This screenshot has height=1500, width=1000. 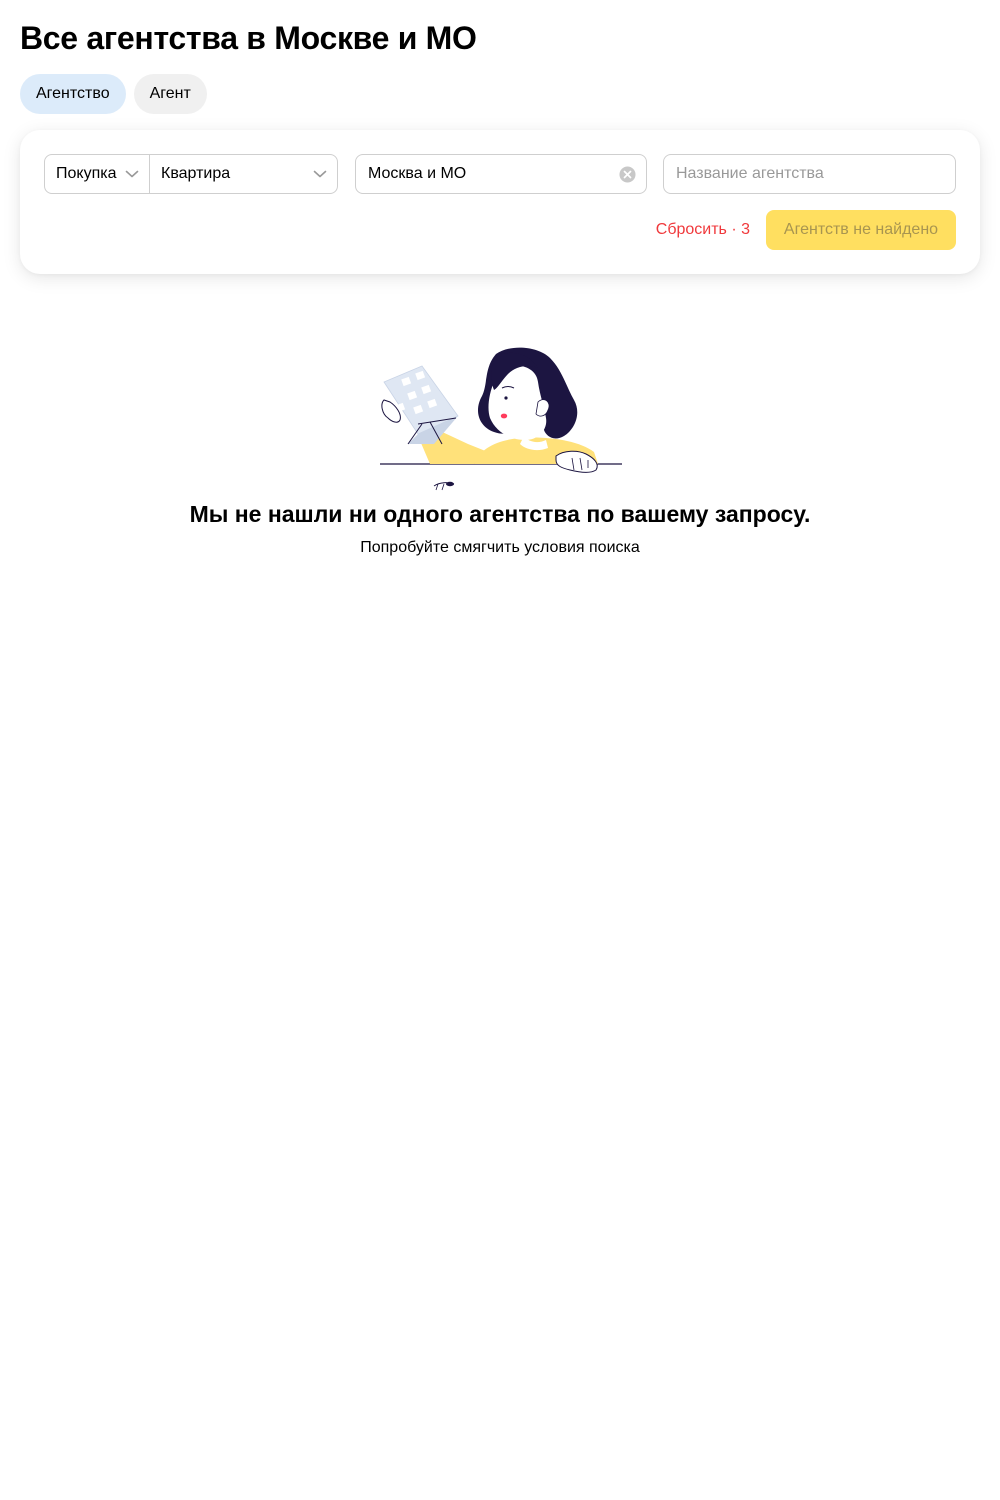 What do you see at coordinates (500, 547) in the screenshot?
I see `empty-state-subtitle: Попробуйте смягчить условия поиска` at bounding box center [500, 547].